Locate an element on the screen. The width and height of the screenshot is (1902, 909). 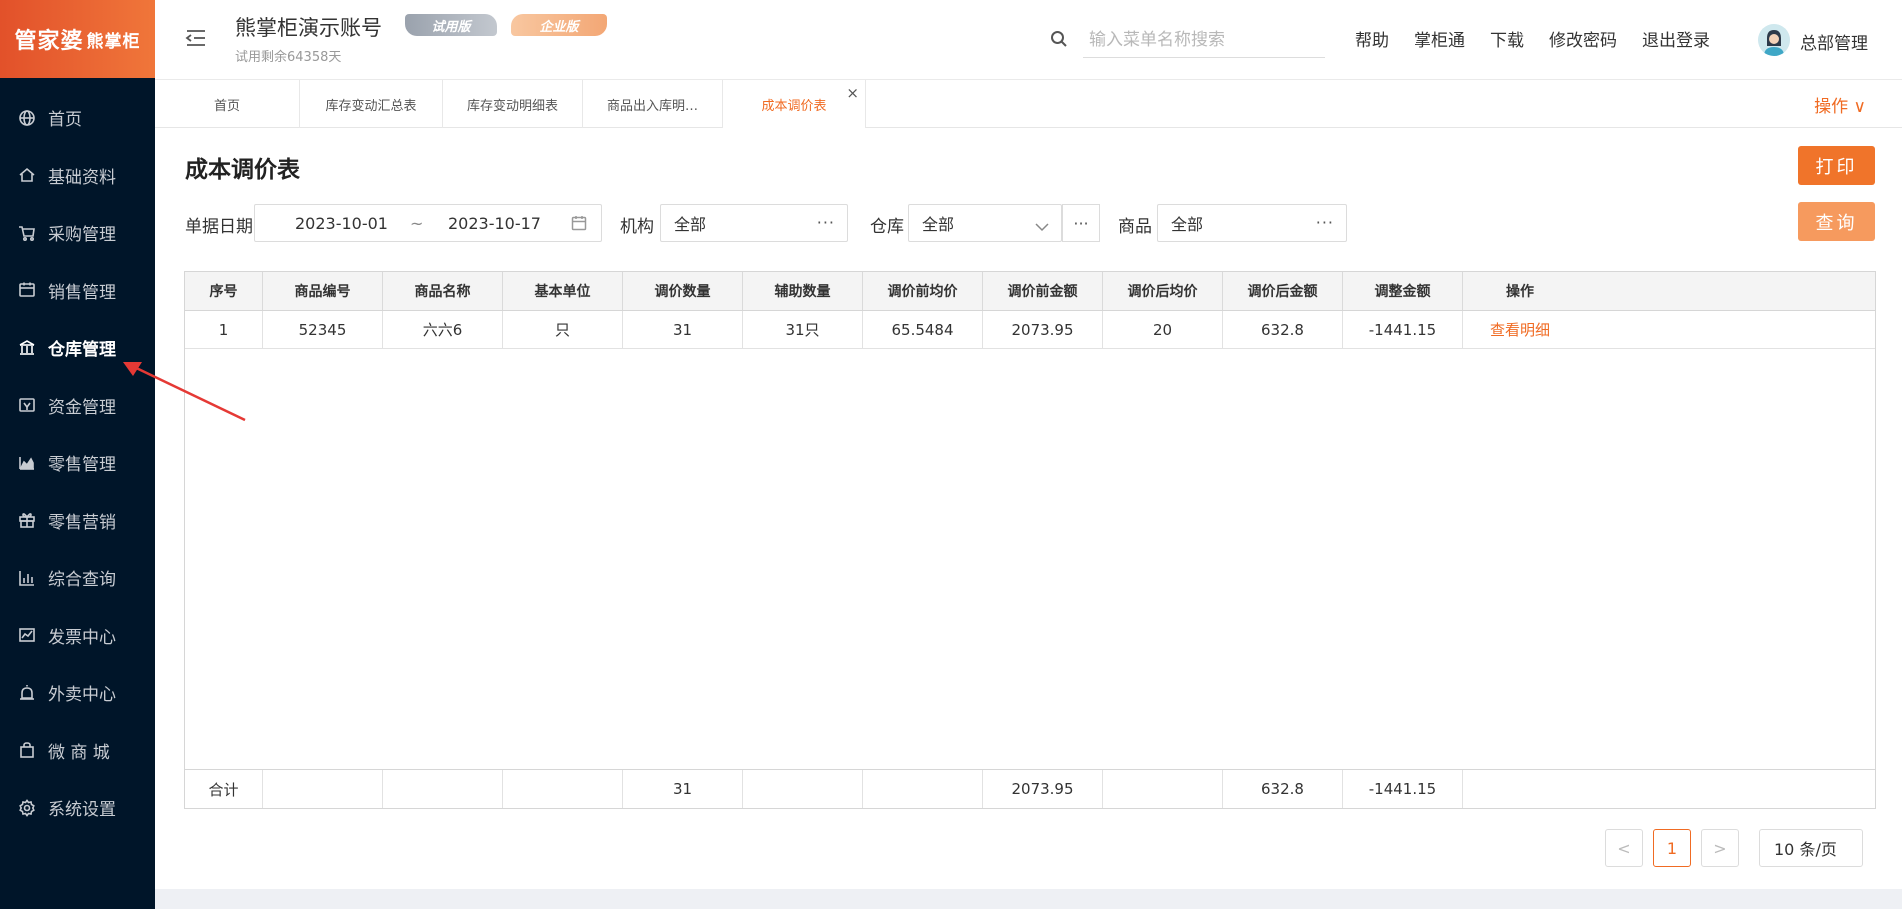
sidebar-item-12: 系统设置 is located at coordinates (77, 808).